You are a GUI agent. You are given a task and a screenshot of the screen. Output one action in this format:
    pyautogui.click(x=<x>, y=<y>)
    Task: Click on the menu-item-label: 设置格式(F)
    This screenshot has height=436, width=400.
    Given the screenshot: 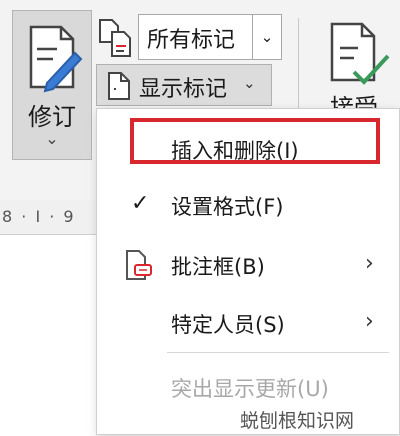 What is the action you would take?
    pyautogui.click(x=227, y=207)
    